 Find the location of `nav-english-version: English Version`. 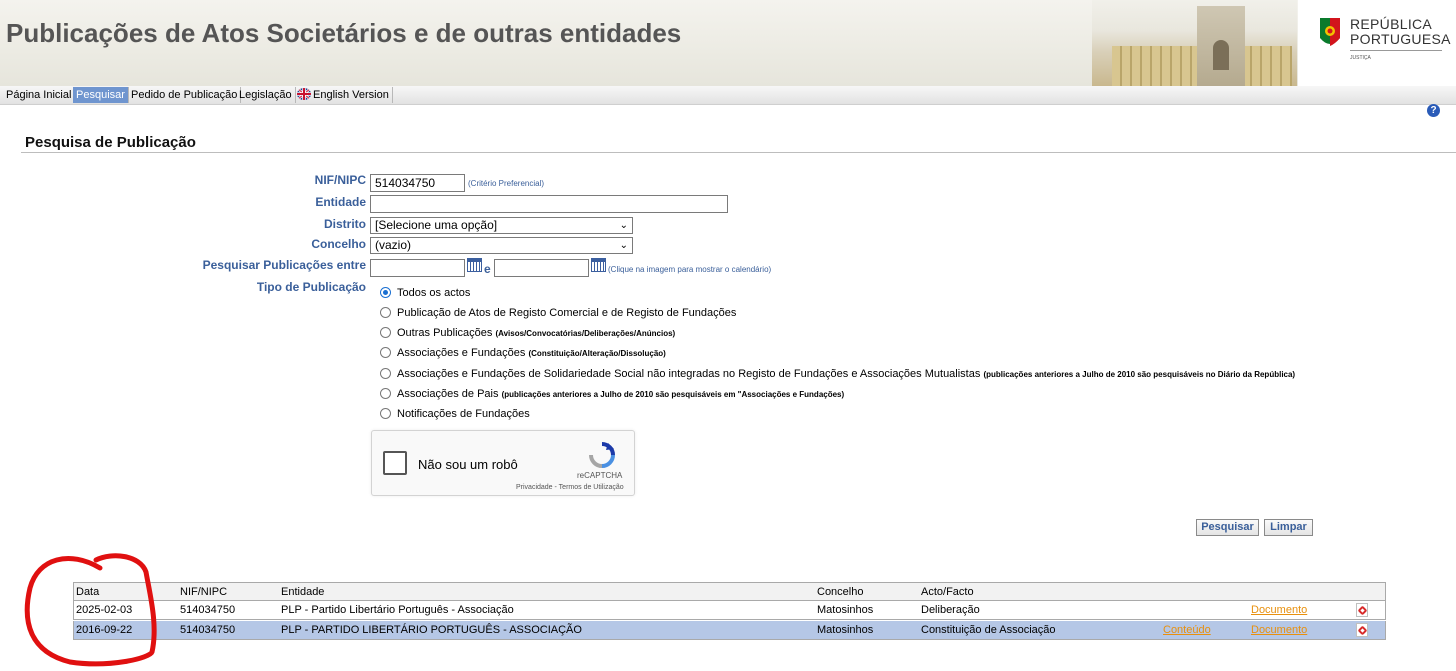

nav-english-version: English Version is located at coordinates (343, 95).